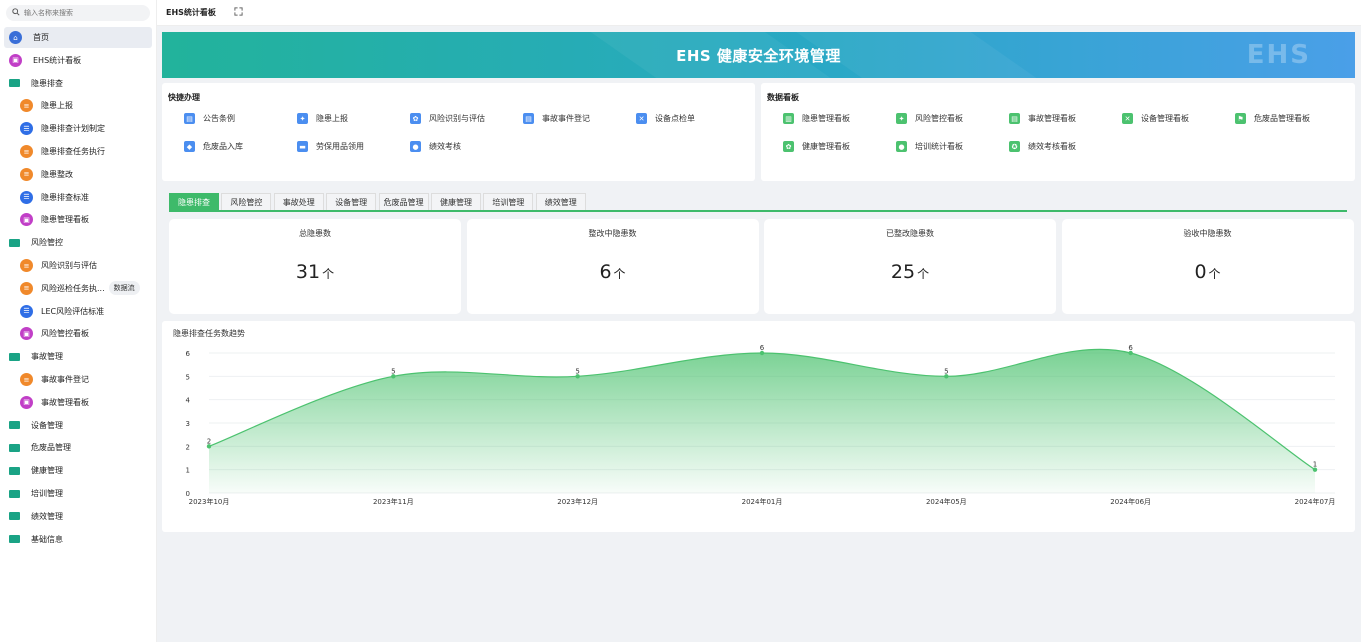  Describe the element at coordinates (78, 425) in the screenshot. I see `sidebar-item: 设备管理` at that location.